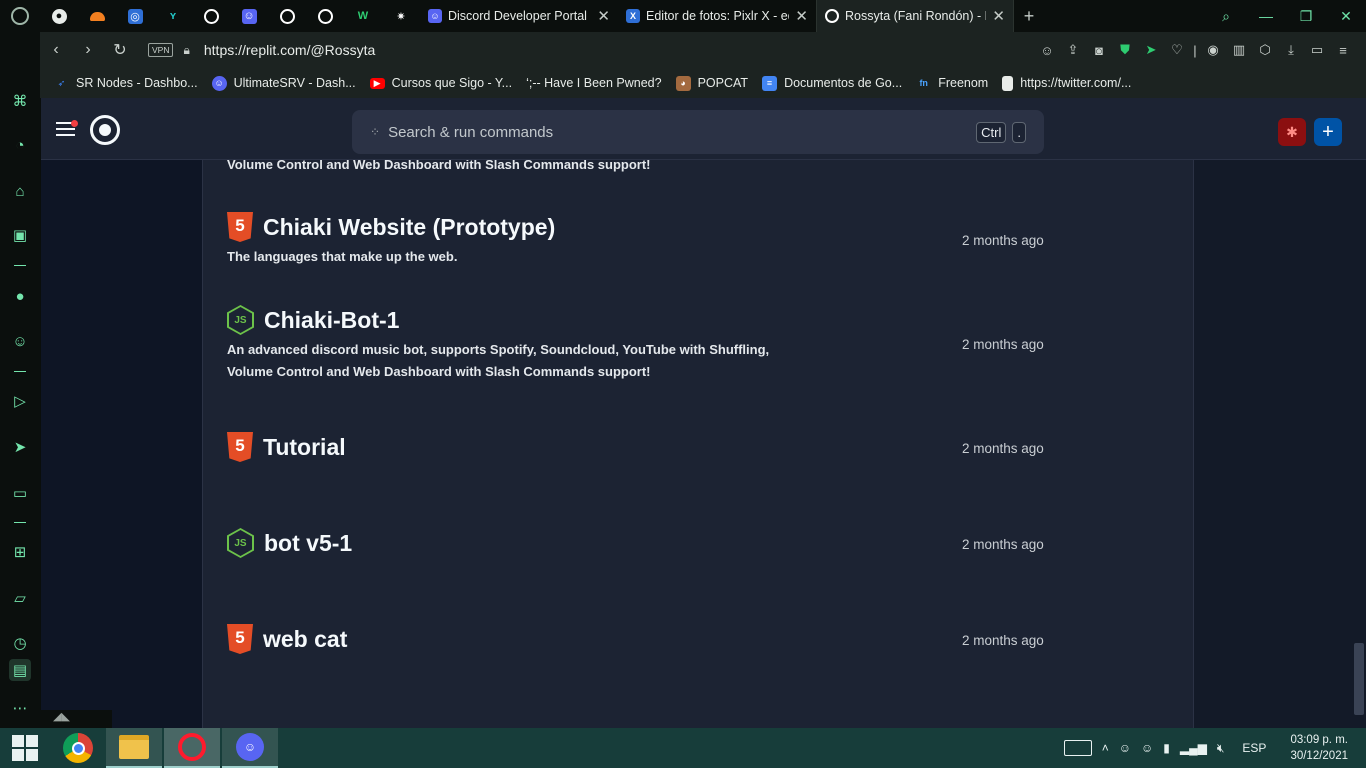  I want to click on speed-dial-icon: ◔, so click(20, 145).